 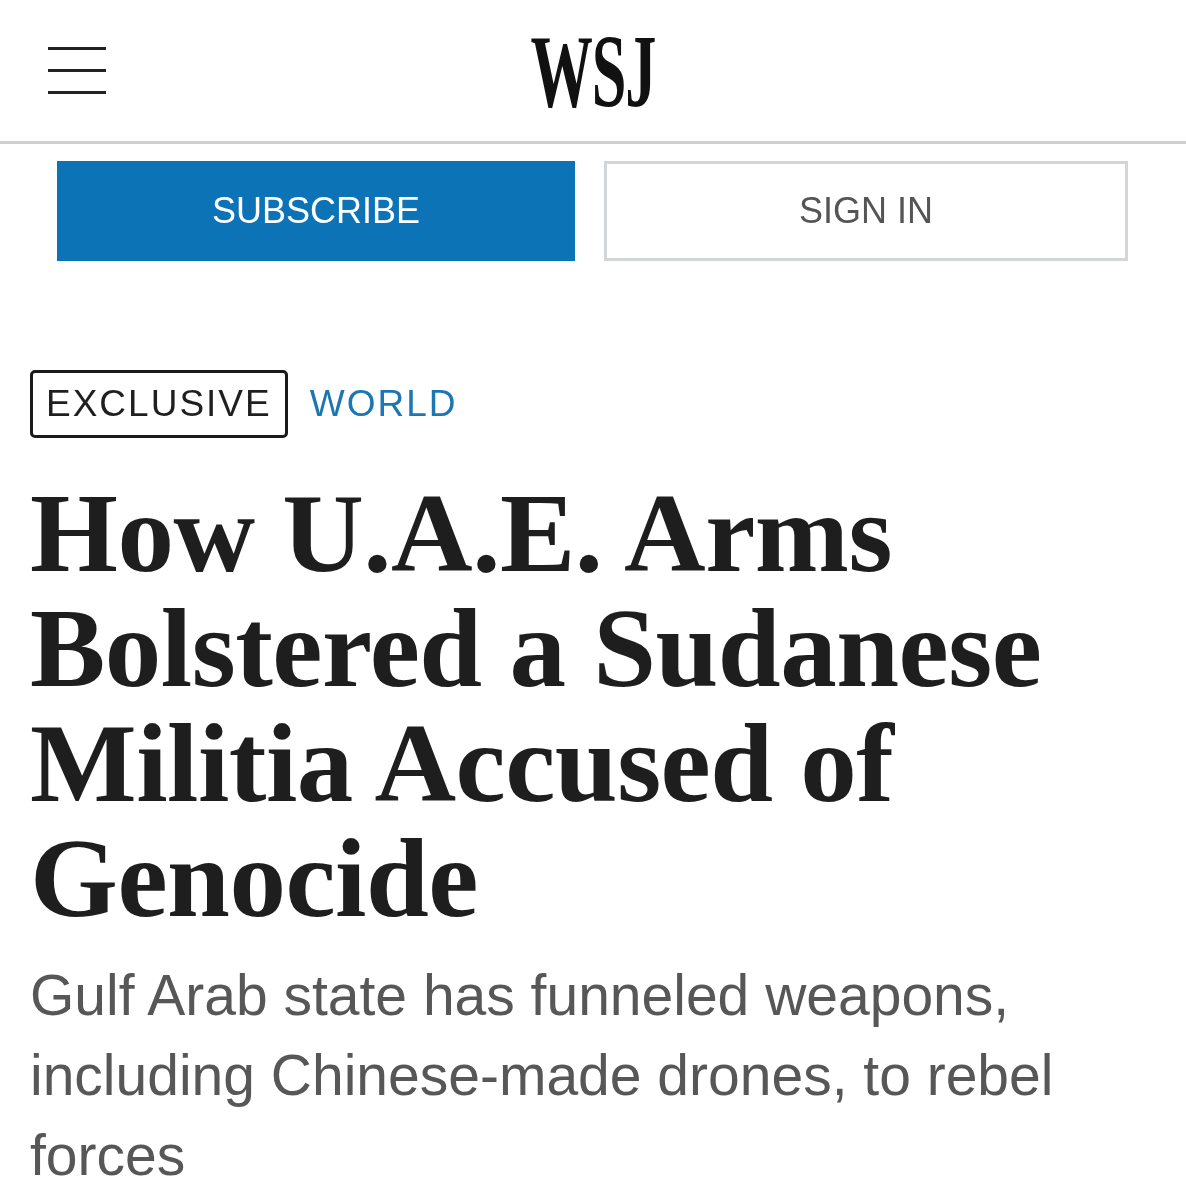 What do you see at coordinates (316, 211) in the screenshot?
I see `subscribe-button: SUBSCRIBE` at bounding box center [316, 211].